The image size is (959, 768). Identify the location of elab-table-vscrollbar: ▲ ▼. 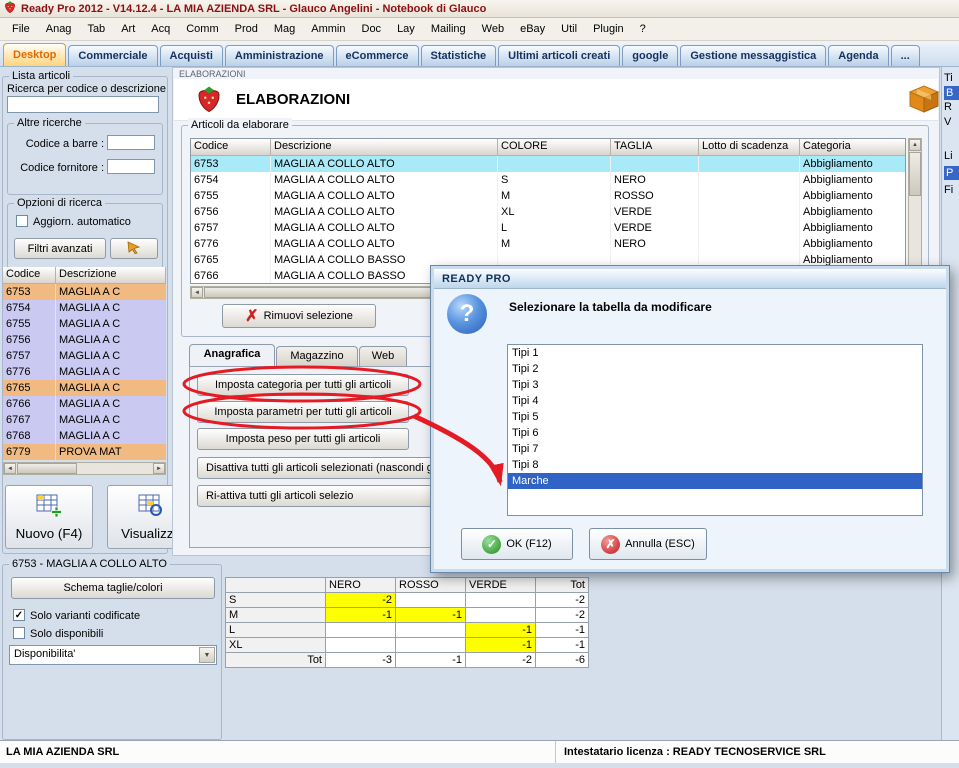
(915, 211).